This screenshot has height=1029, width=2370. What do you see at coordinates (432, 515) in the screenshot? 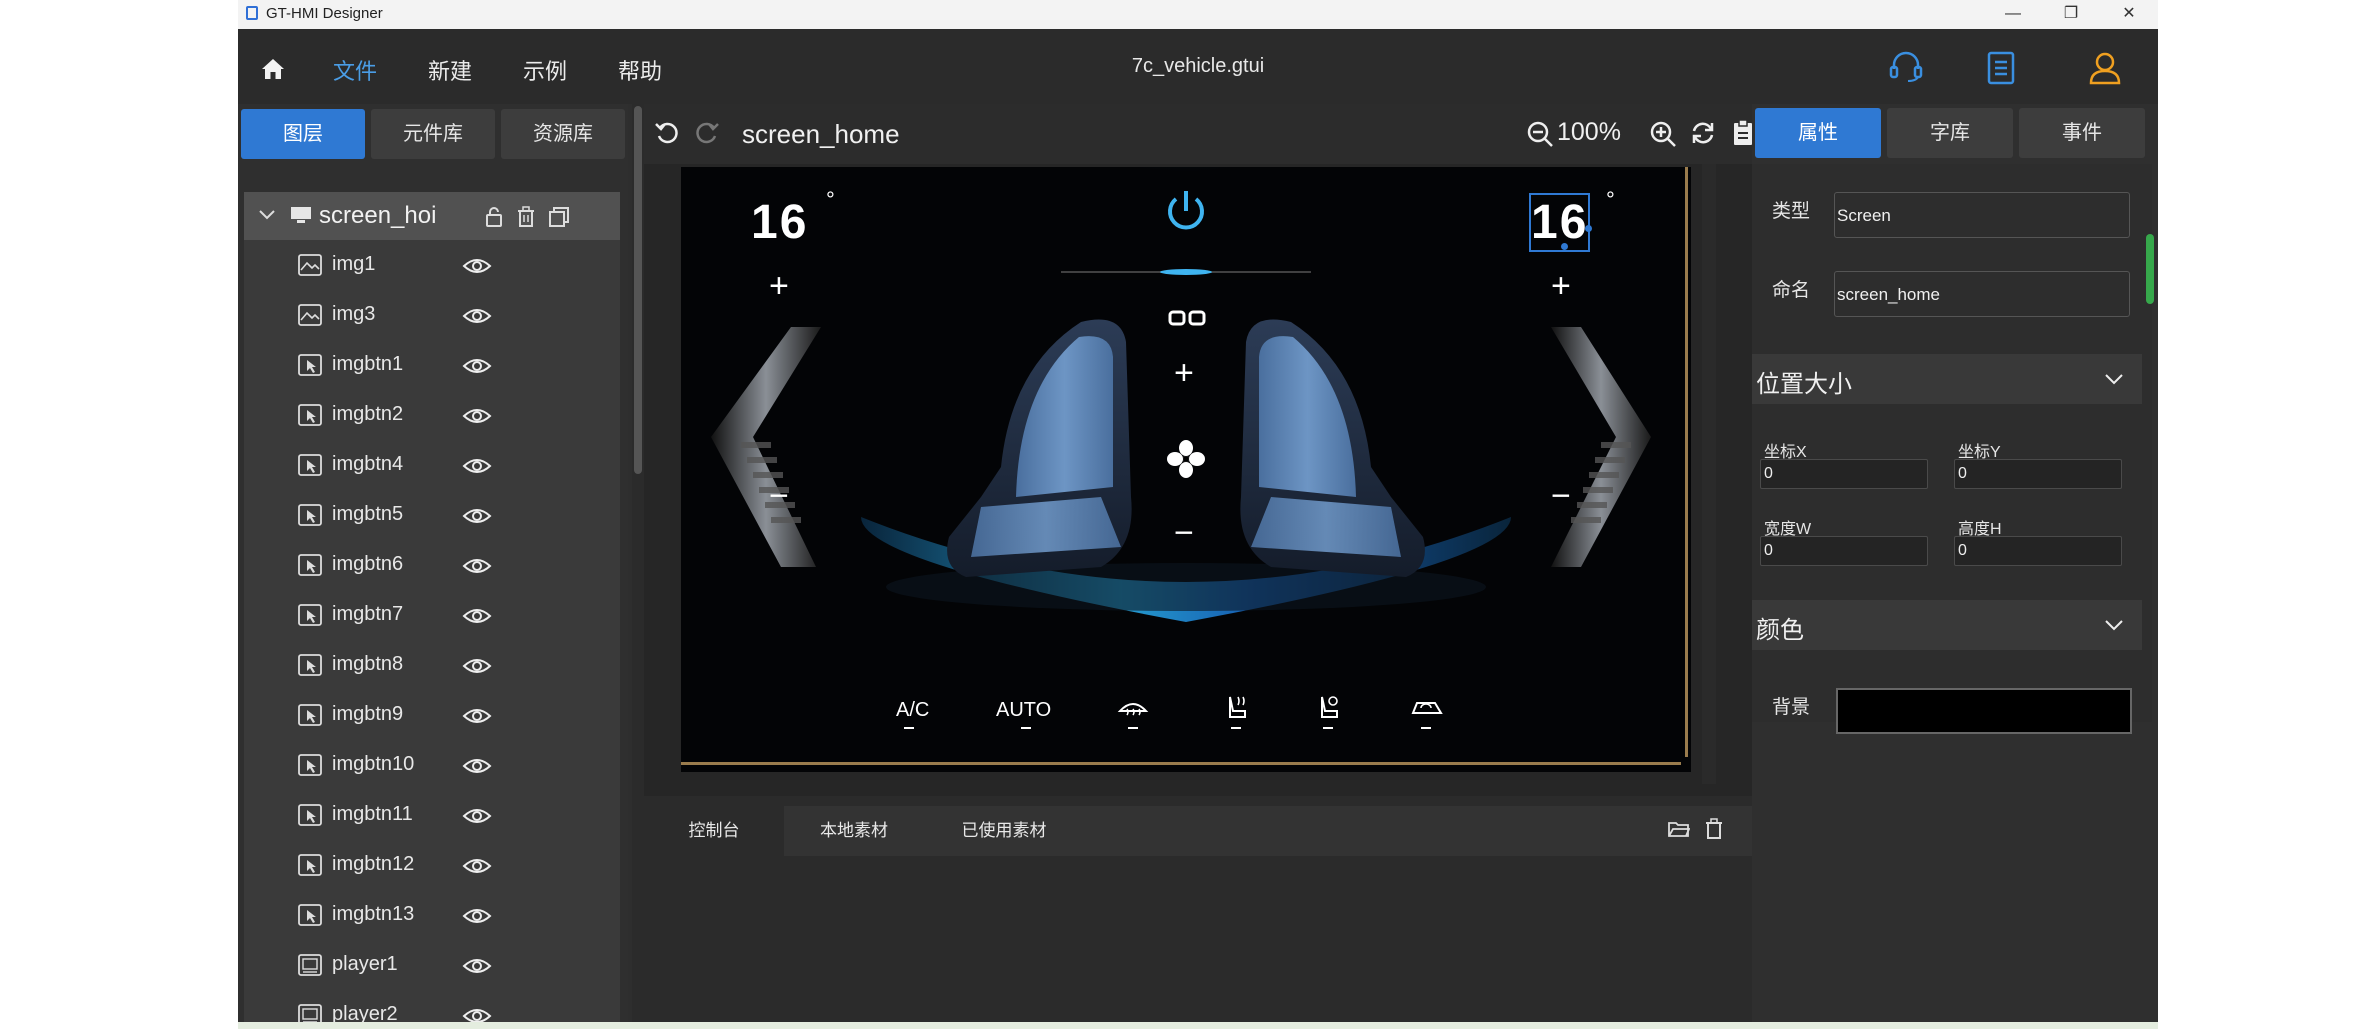
I see `layer-row: imgbtn5` at bounding box center [432, 515].